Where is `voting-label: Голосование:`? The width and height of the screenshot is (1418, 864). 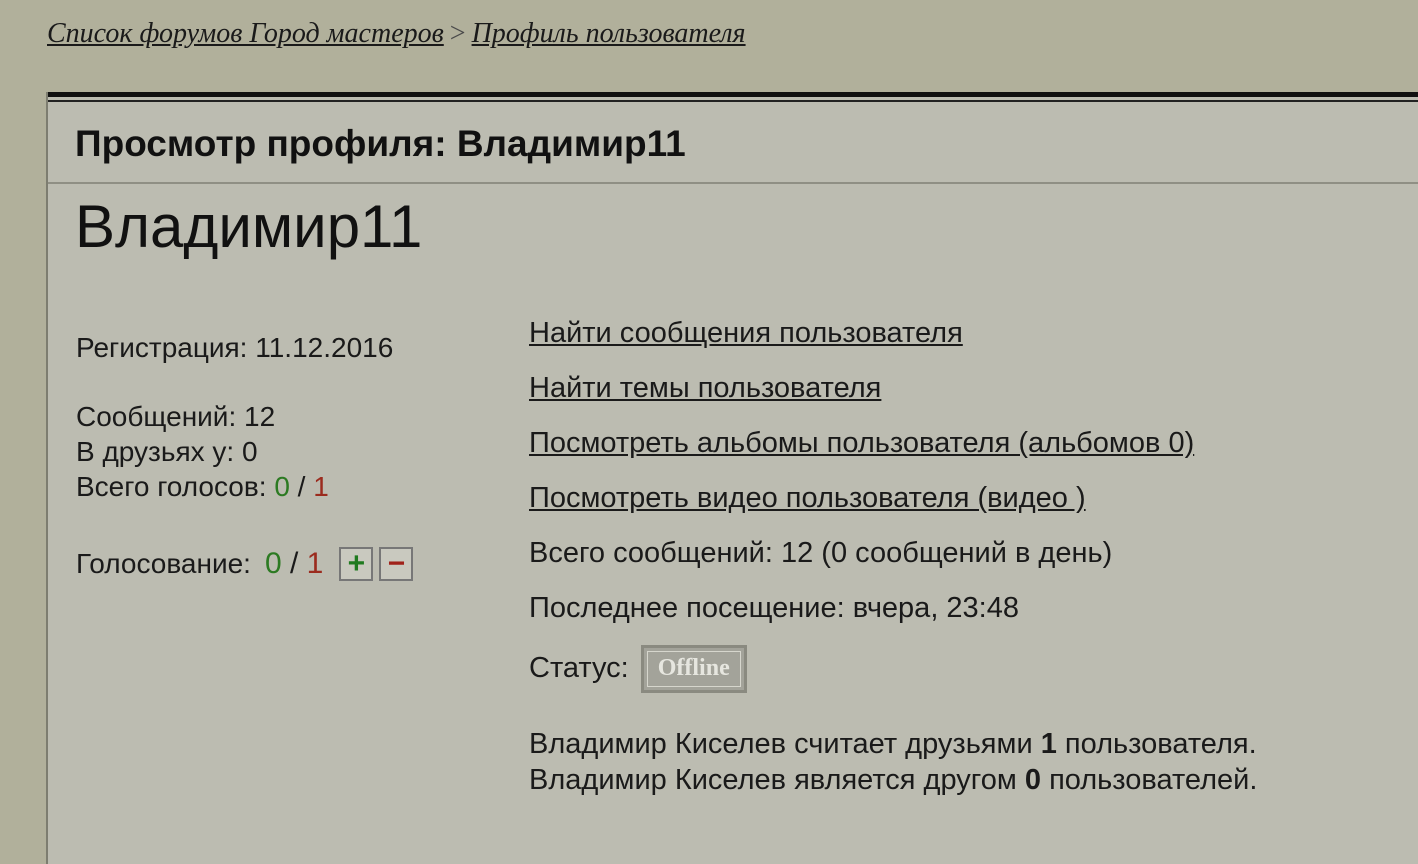 voting-label: Голосование: is located at coordinates (163, 563).